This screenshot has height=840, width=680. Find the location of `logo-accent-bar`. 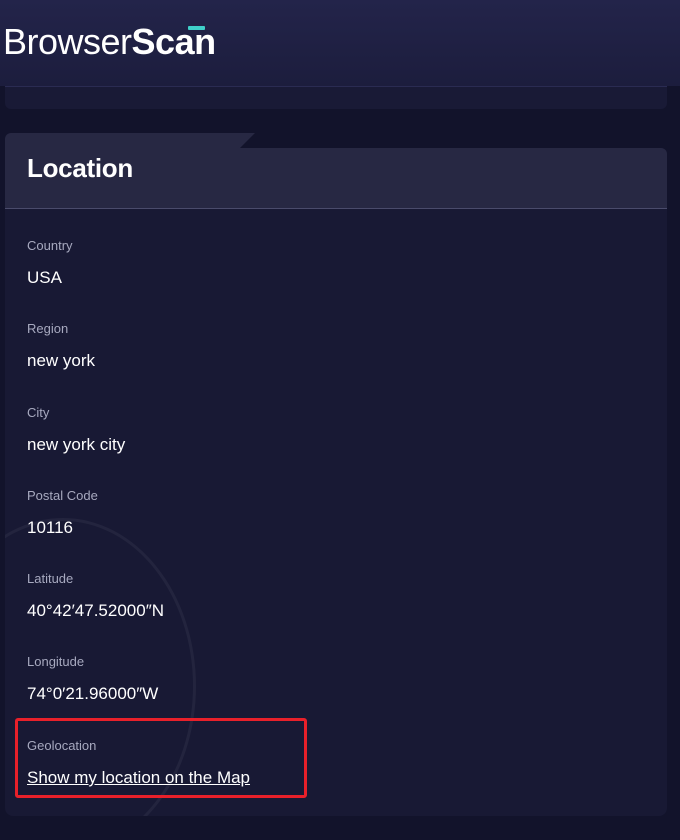

logo-accent-bar is located at coordinates (196, 28).